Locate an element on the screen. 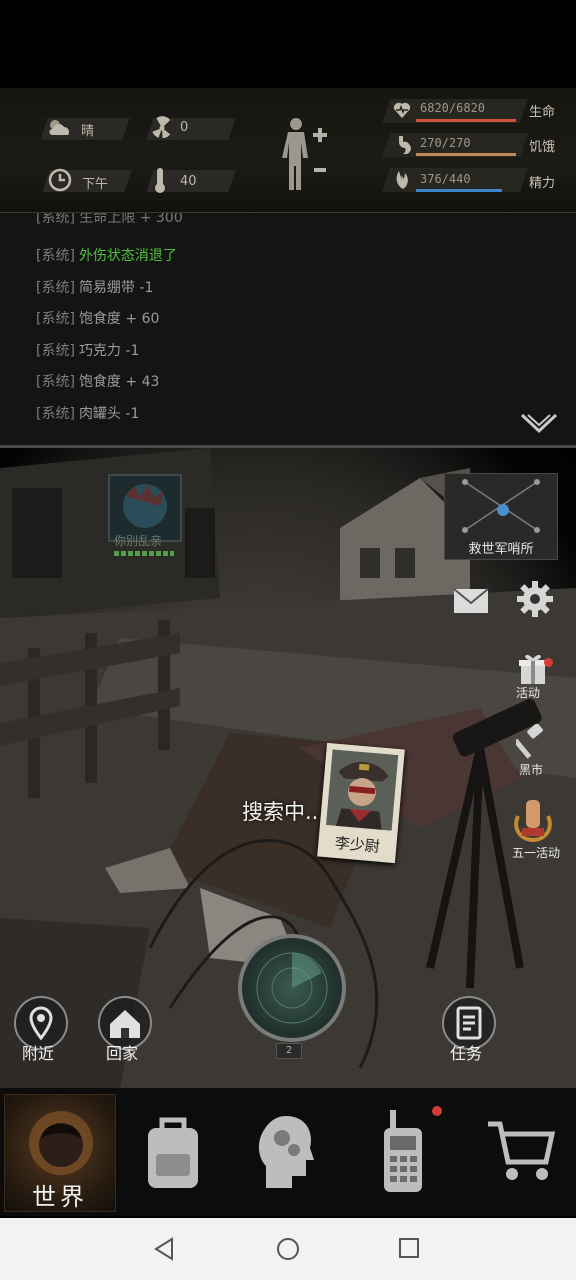  activity-notification-dot is located at coordinates (548, 662).